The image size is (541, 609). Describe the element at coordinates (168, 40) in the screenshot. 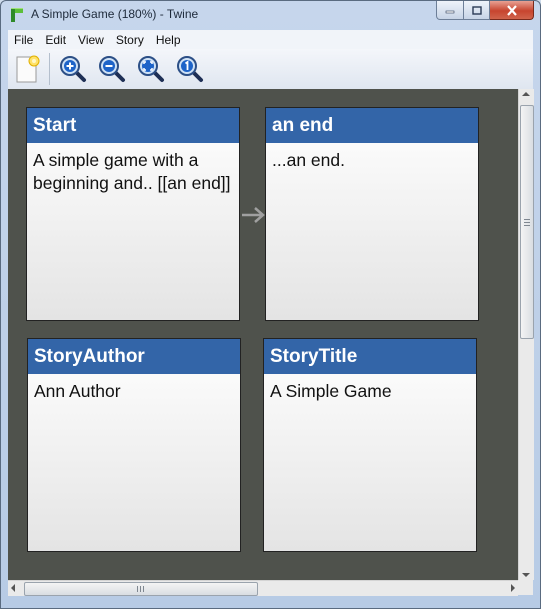

I see `menu-help: Help` at that location.